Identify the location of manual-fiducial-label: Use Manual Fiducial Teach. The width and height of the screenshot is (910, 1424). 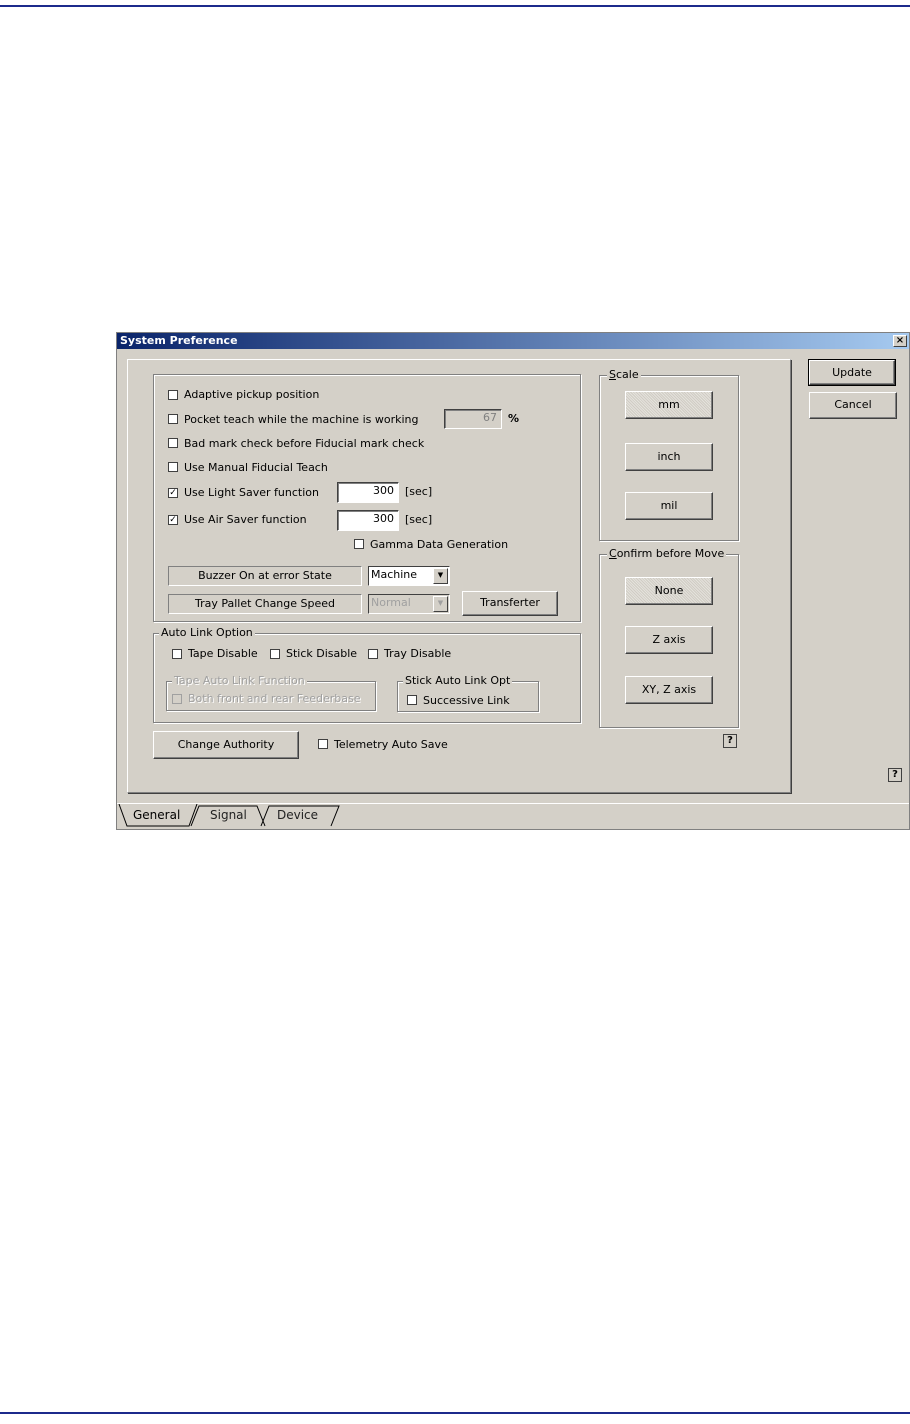
(256, 467).